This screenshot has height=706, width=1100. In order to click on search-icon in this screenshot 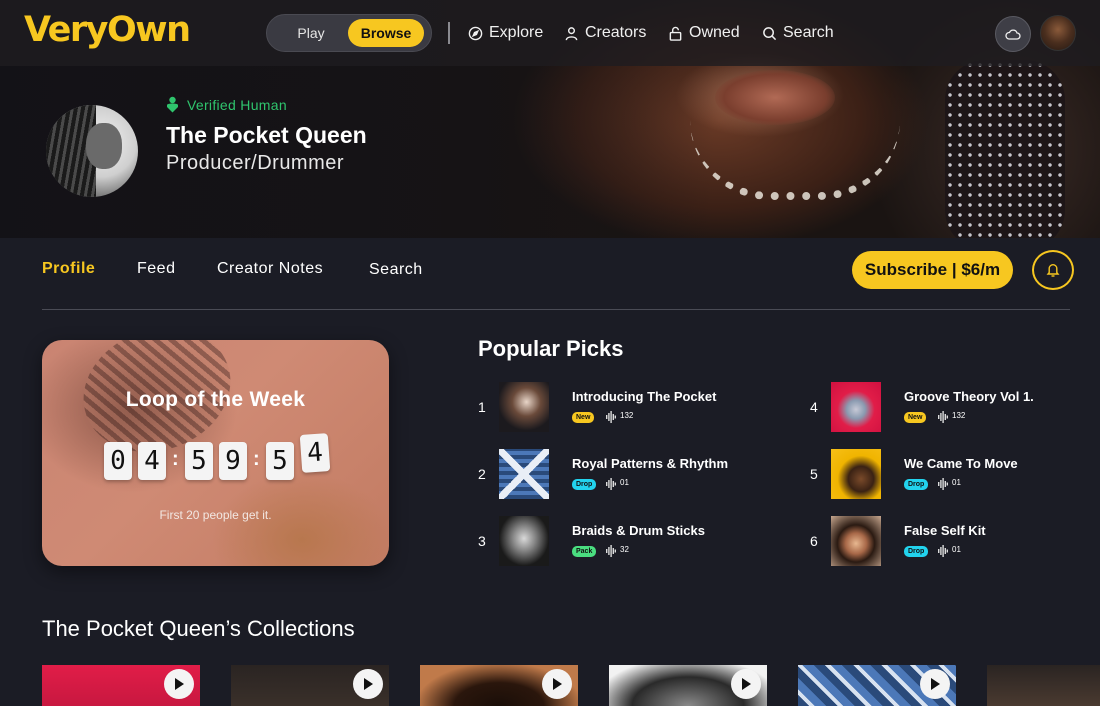, I will do `click(770, 33)`.